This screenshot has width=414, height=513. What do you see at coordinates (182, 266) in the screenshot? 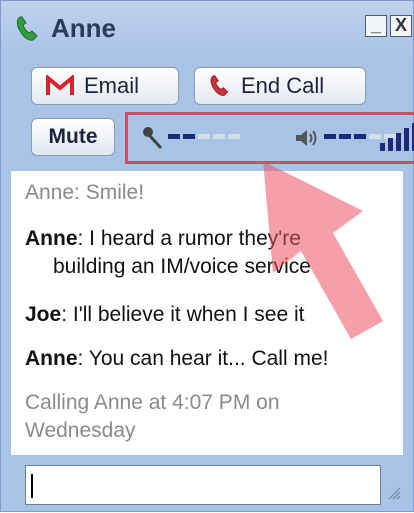
I see `message-text-continued: building an IM/voice service` at bounding box center [182, 266].